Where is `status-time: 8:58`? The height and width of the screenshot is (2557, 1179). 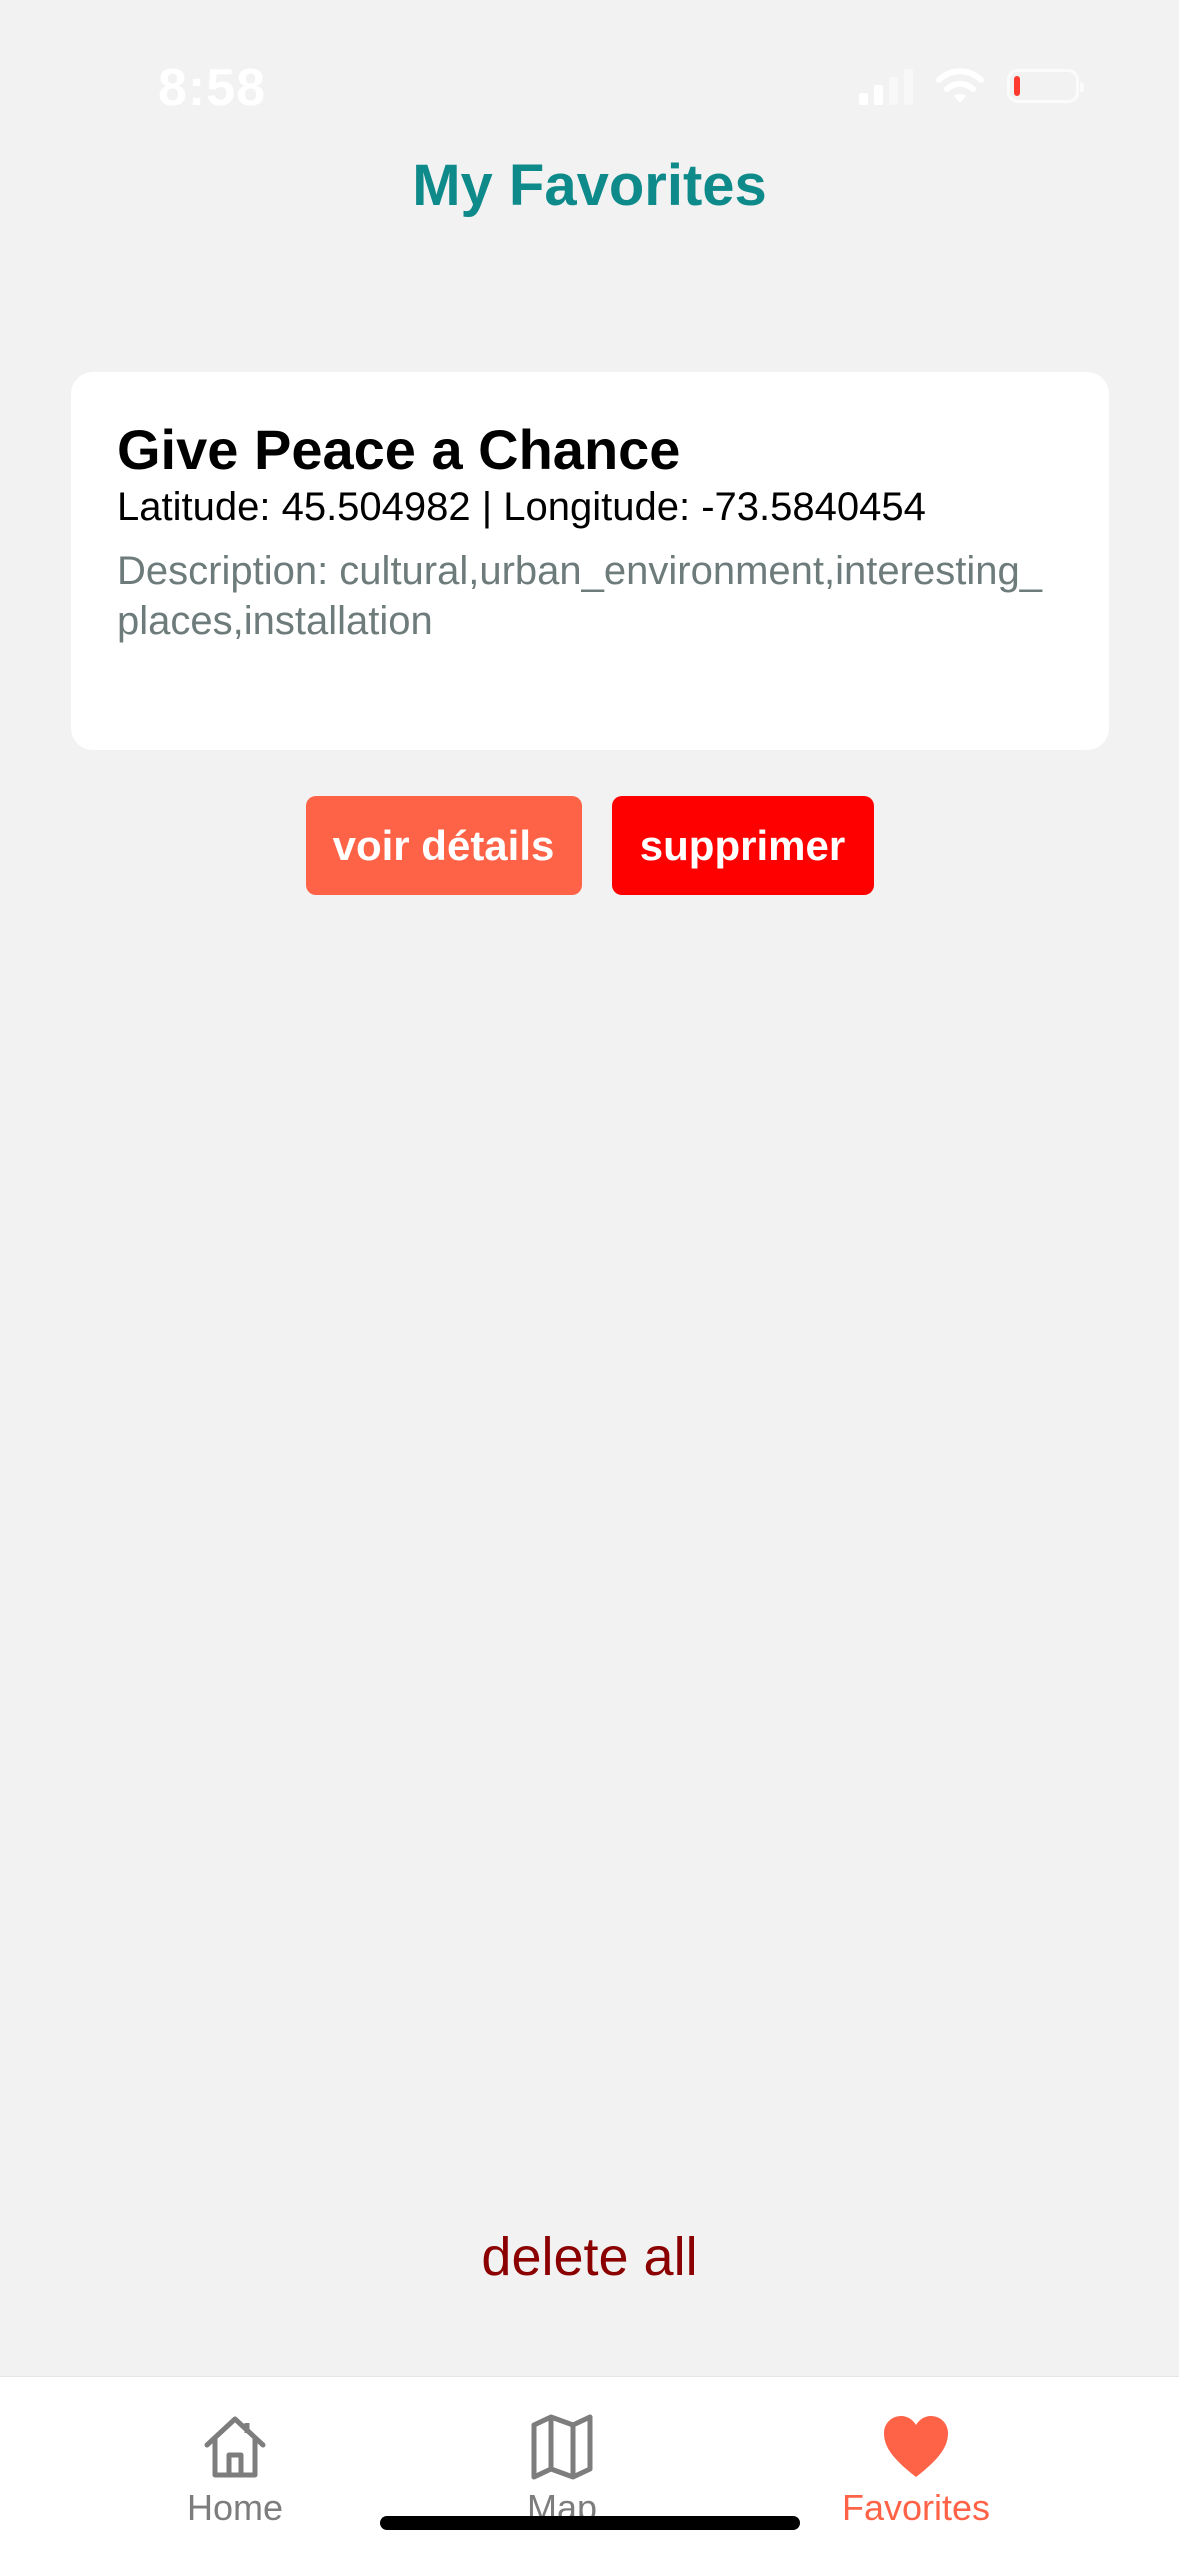 status-time: 8:58 is located at coordinates (212, 88).